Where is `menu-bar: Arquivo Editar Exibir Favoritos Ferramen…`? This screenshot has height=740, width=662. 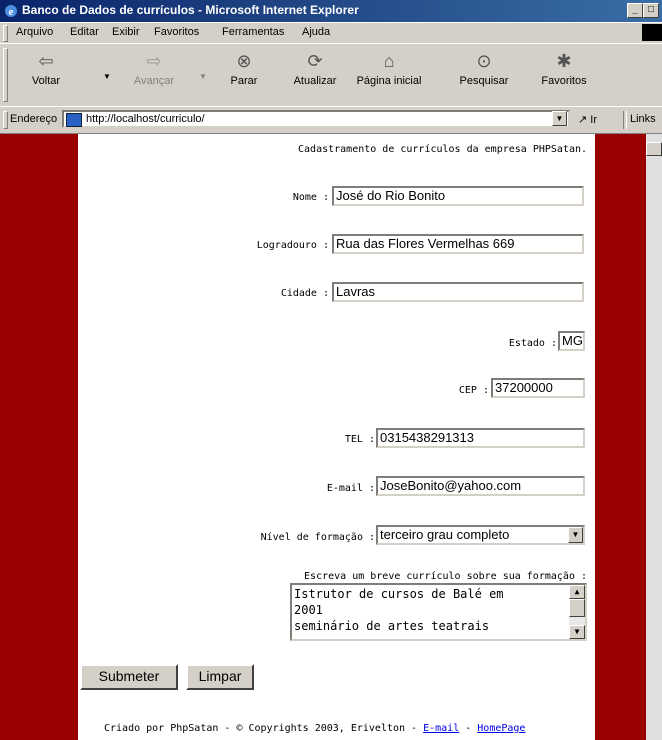 menu-bar: Arquivo Editar Exibir Favoritos Ferramen… is located at coordinates (331, 33).